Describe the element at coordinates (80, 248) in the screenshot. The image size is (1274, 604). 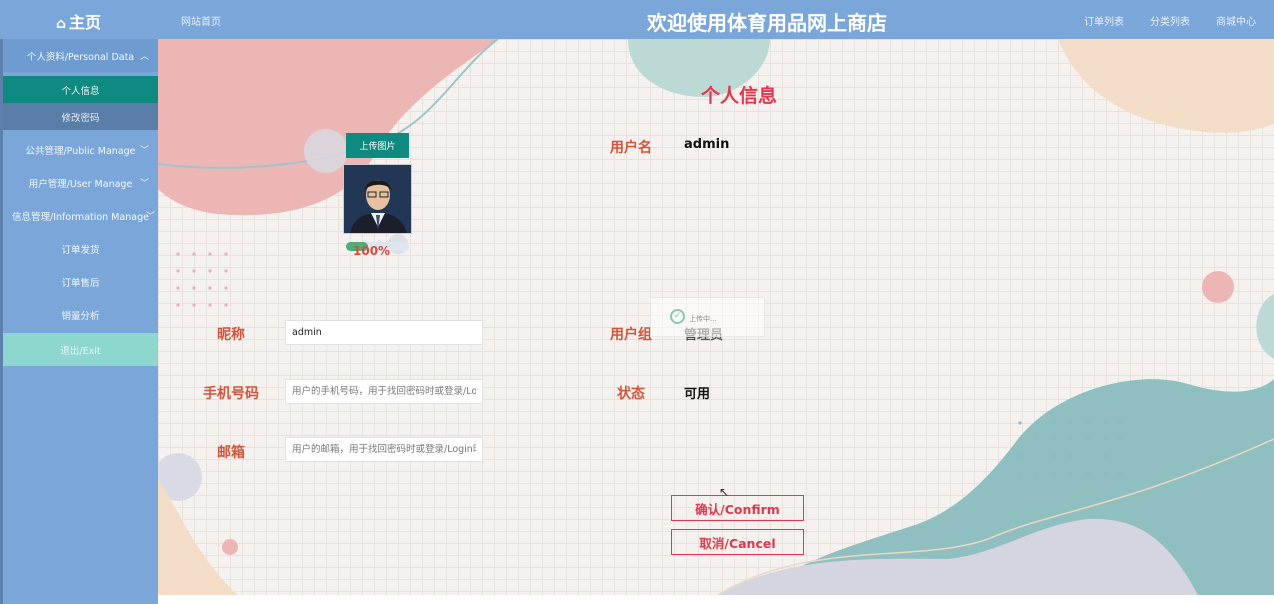
I see `sidebar-item-order-shipping: 订单发货` at that location.